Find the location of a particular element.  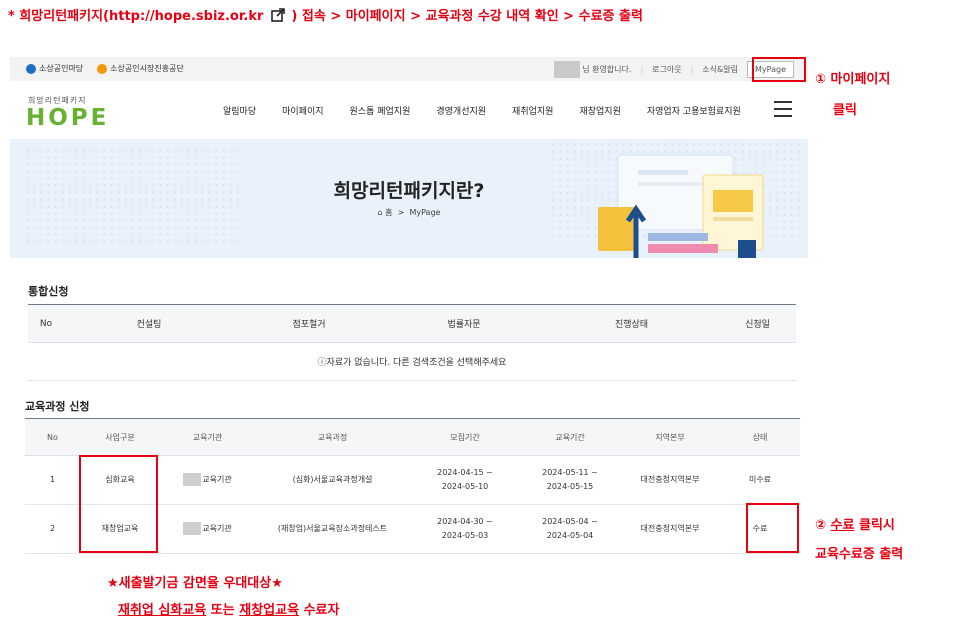

row-edu-period: 2024-05-04 ~2024-05-04 is located at coordinates (570, 529).